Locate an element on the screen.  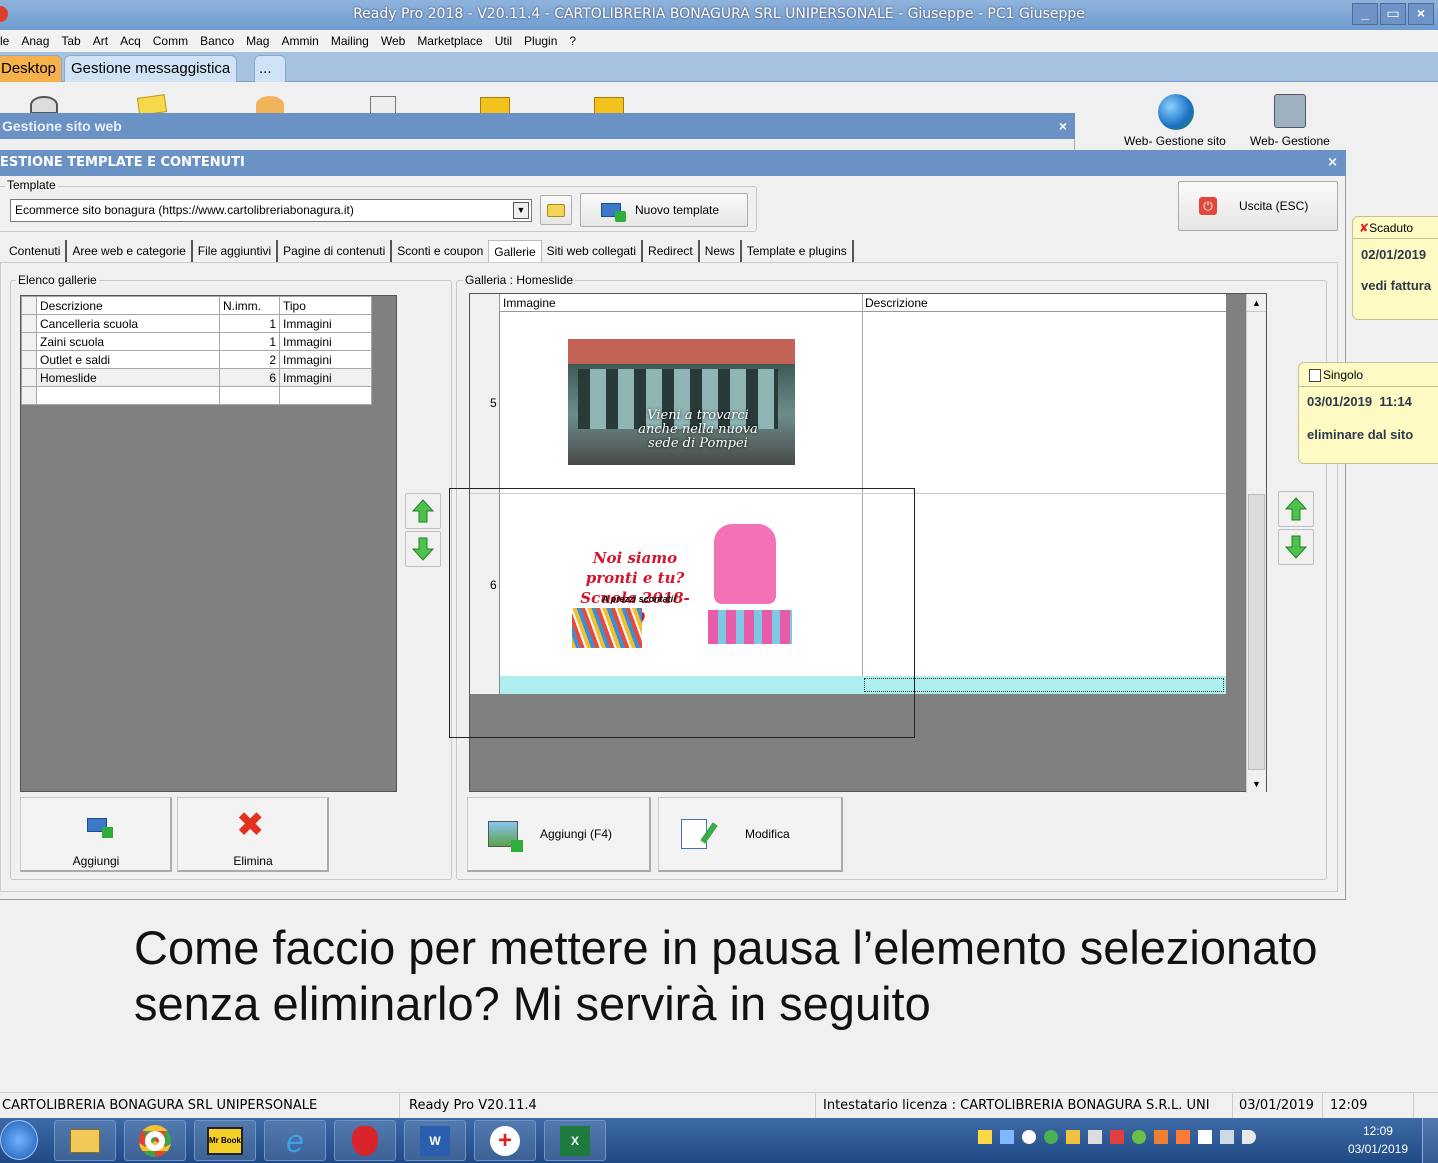
taskbar-excel: X is located at coordinates (575, 1140).